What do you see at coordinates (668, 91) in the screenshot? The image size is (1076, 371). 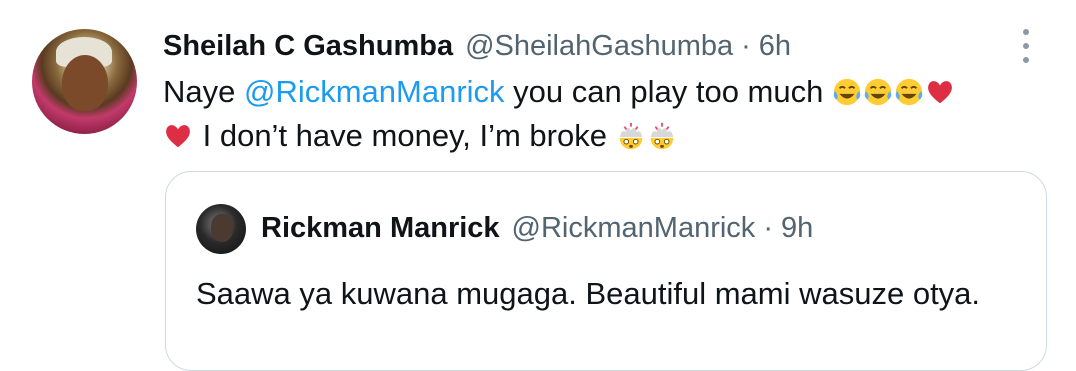 I see `tweet-text-part2: you can play too much` at bounding box center [668, 91].